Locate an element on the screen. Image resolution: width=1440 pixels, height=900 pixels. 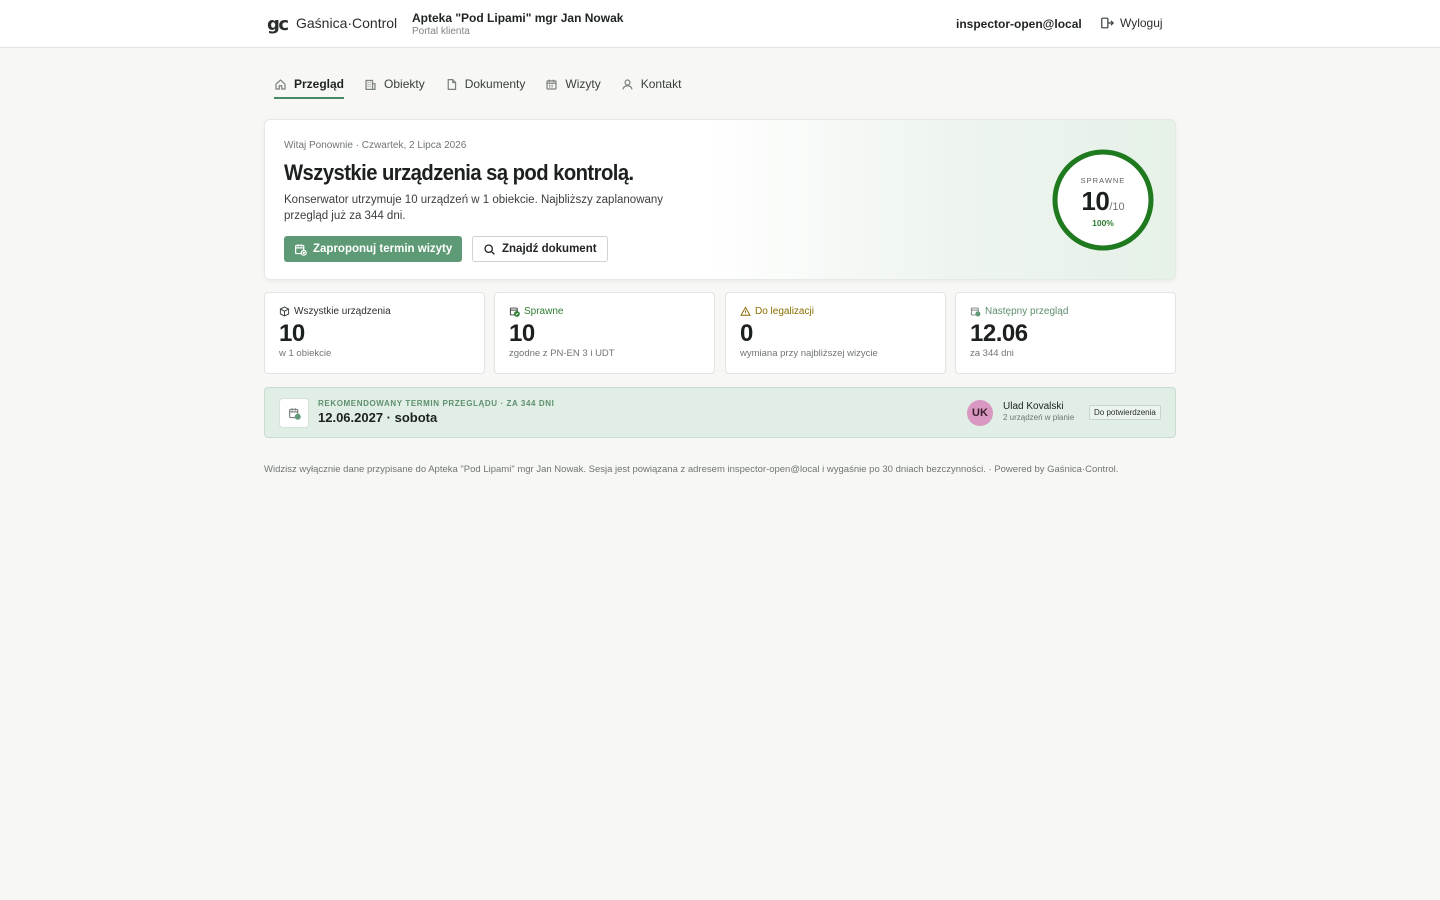
avatar: UK is located at coordinates (980, 413).